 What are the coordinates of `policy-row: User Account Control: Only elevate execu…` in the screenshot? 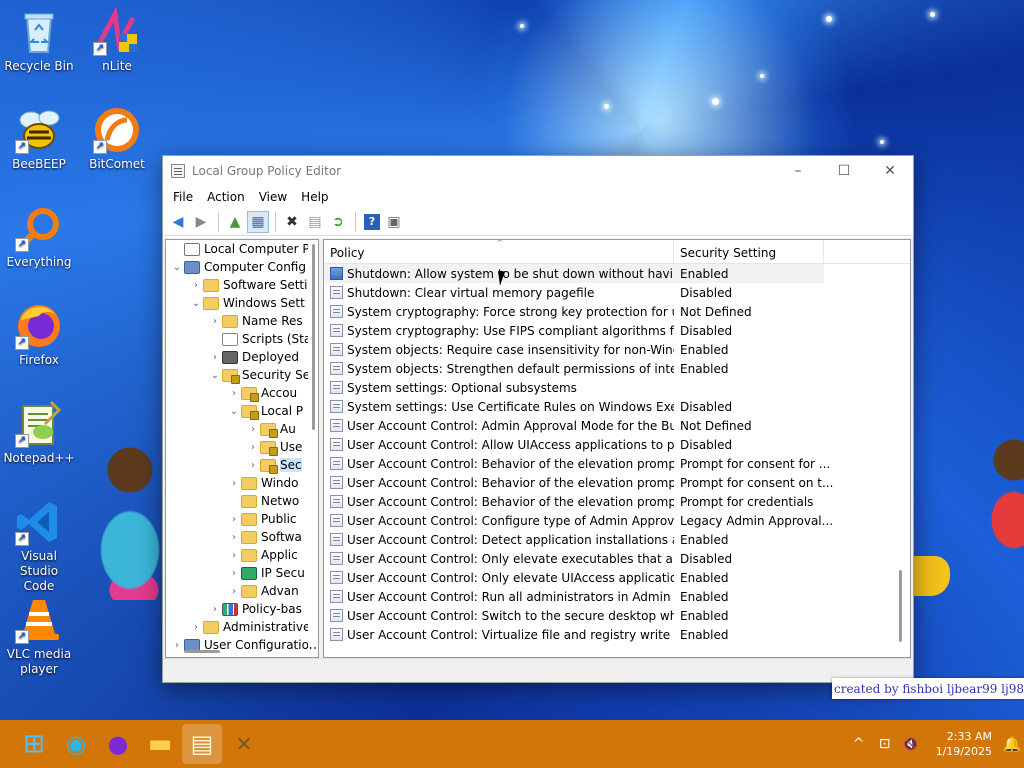 It's located at (617, 558).